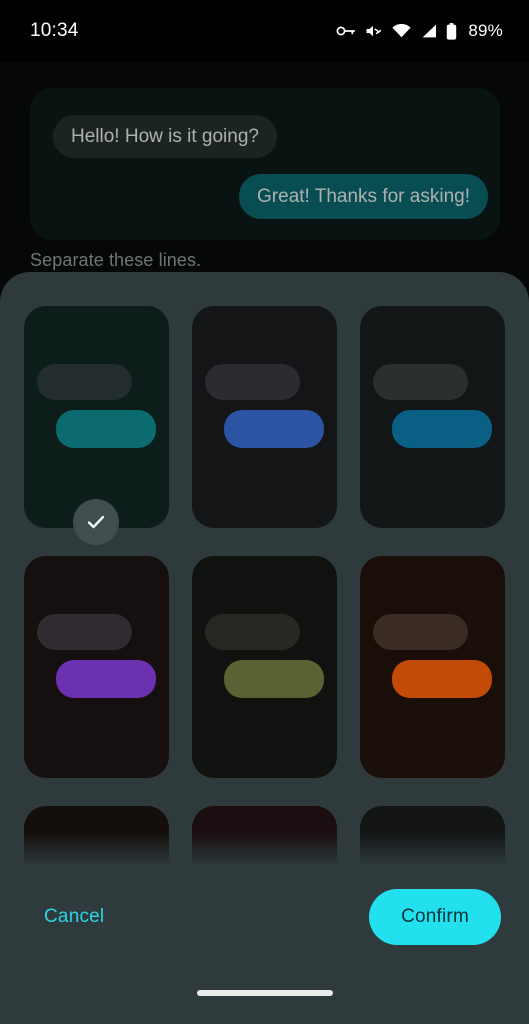  What do you see at coordinates (116, 260) in the screenshot?
I see `body-text: Separate these lines.` at bounding box center [116, 260].